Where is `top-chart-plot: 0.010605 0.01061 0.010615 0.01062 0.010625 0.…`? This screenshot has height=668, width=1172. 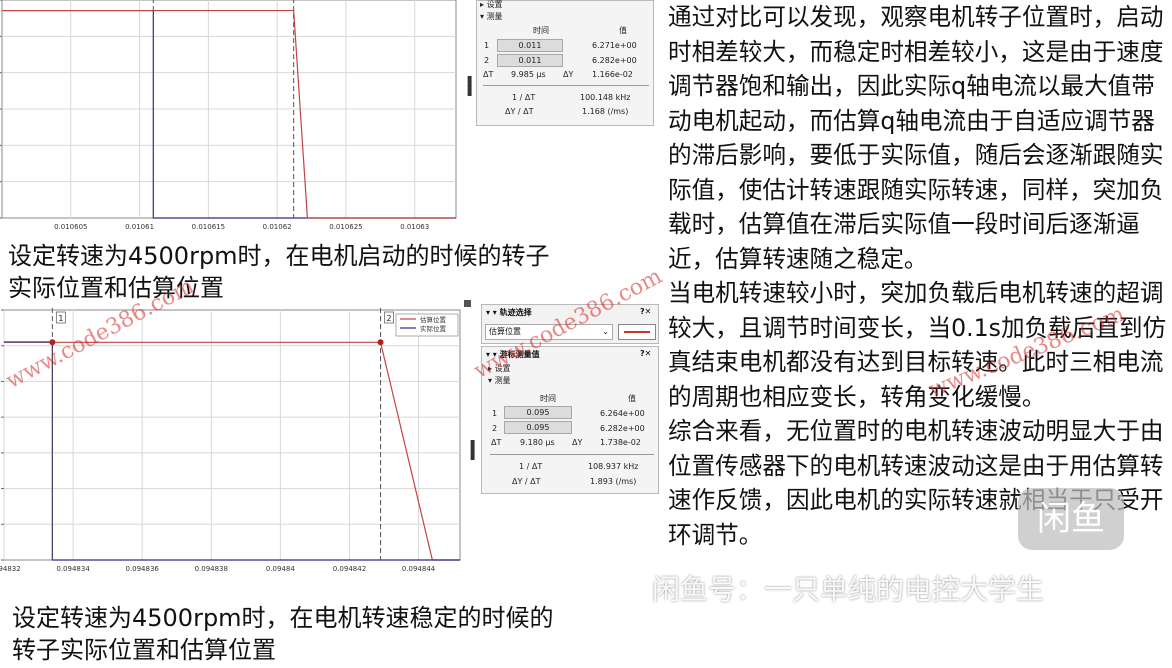
top-chart-plot: 0.010605 0.01061 0.010615 0.01062 0.010625 0.… is located at coordinates (228, 115).